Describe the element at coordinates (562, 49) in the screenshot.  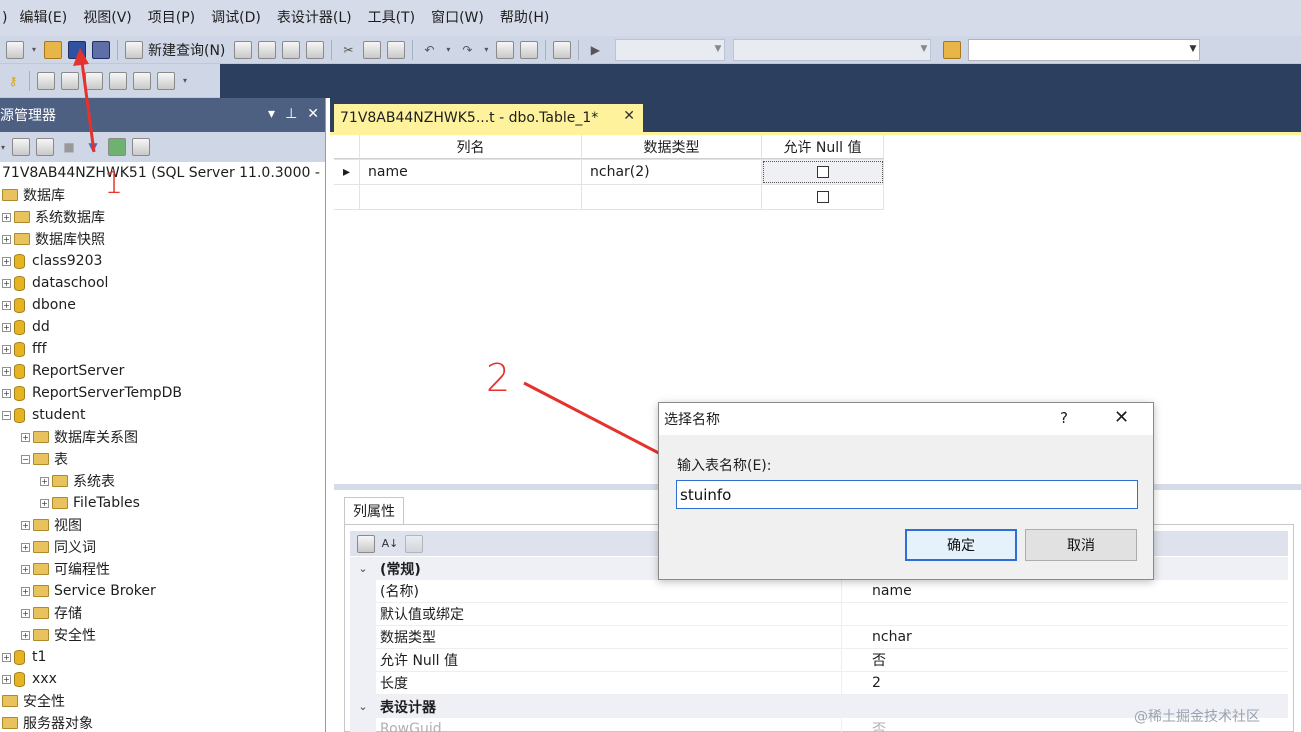
I see `activity-monitor-icon` at that location.